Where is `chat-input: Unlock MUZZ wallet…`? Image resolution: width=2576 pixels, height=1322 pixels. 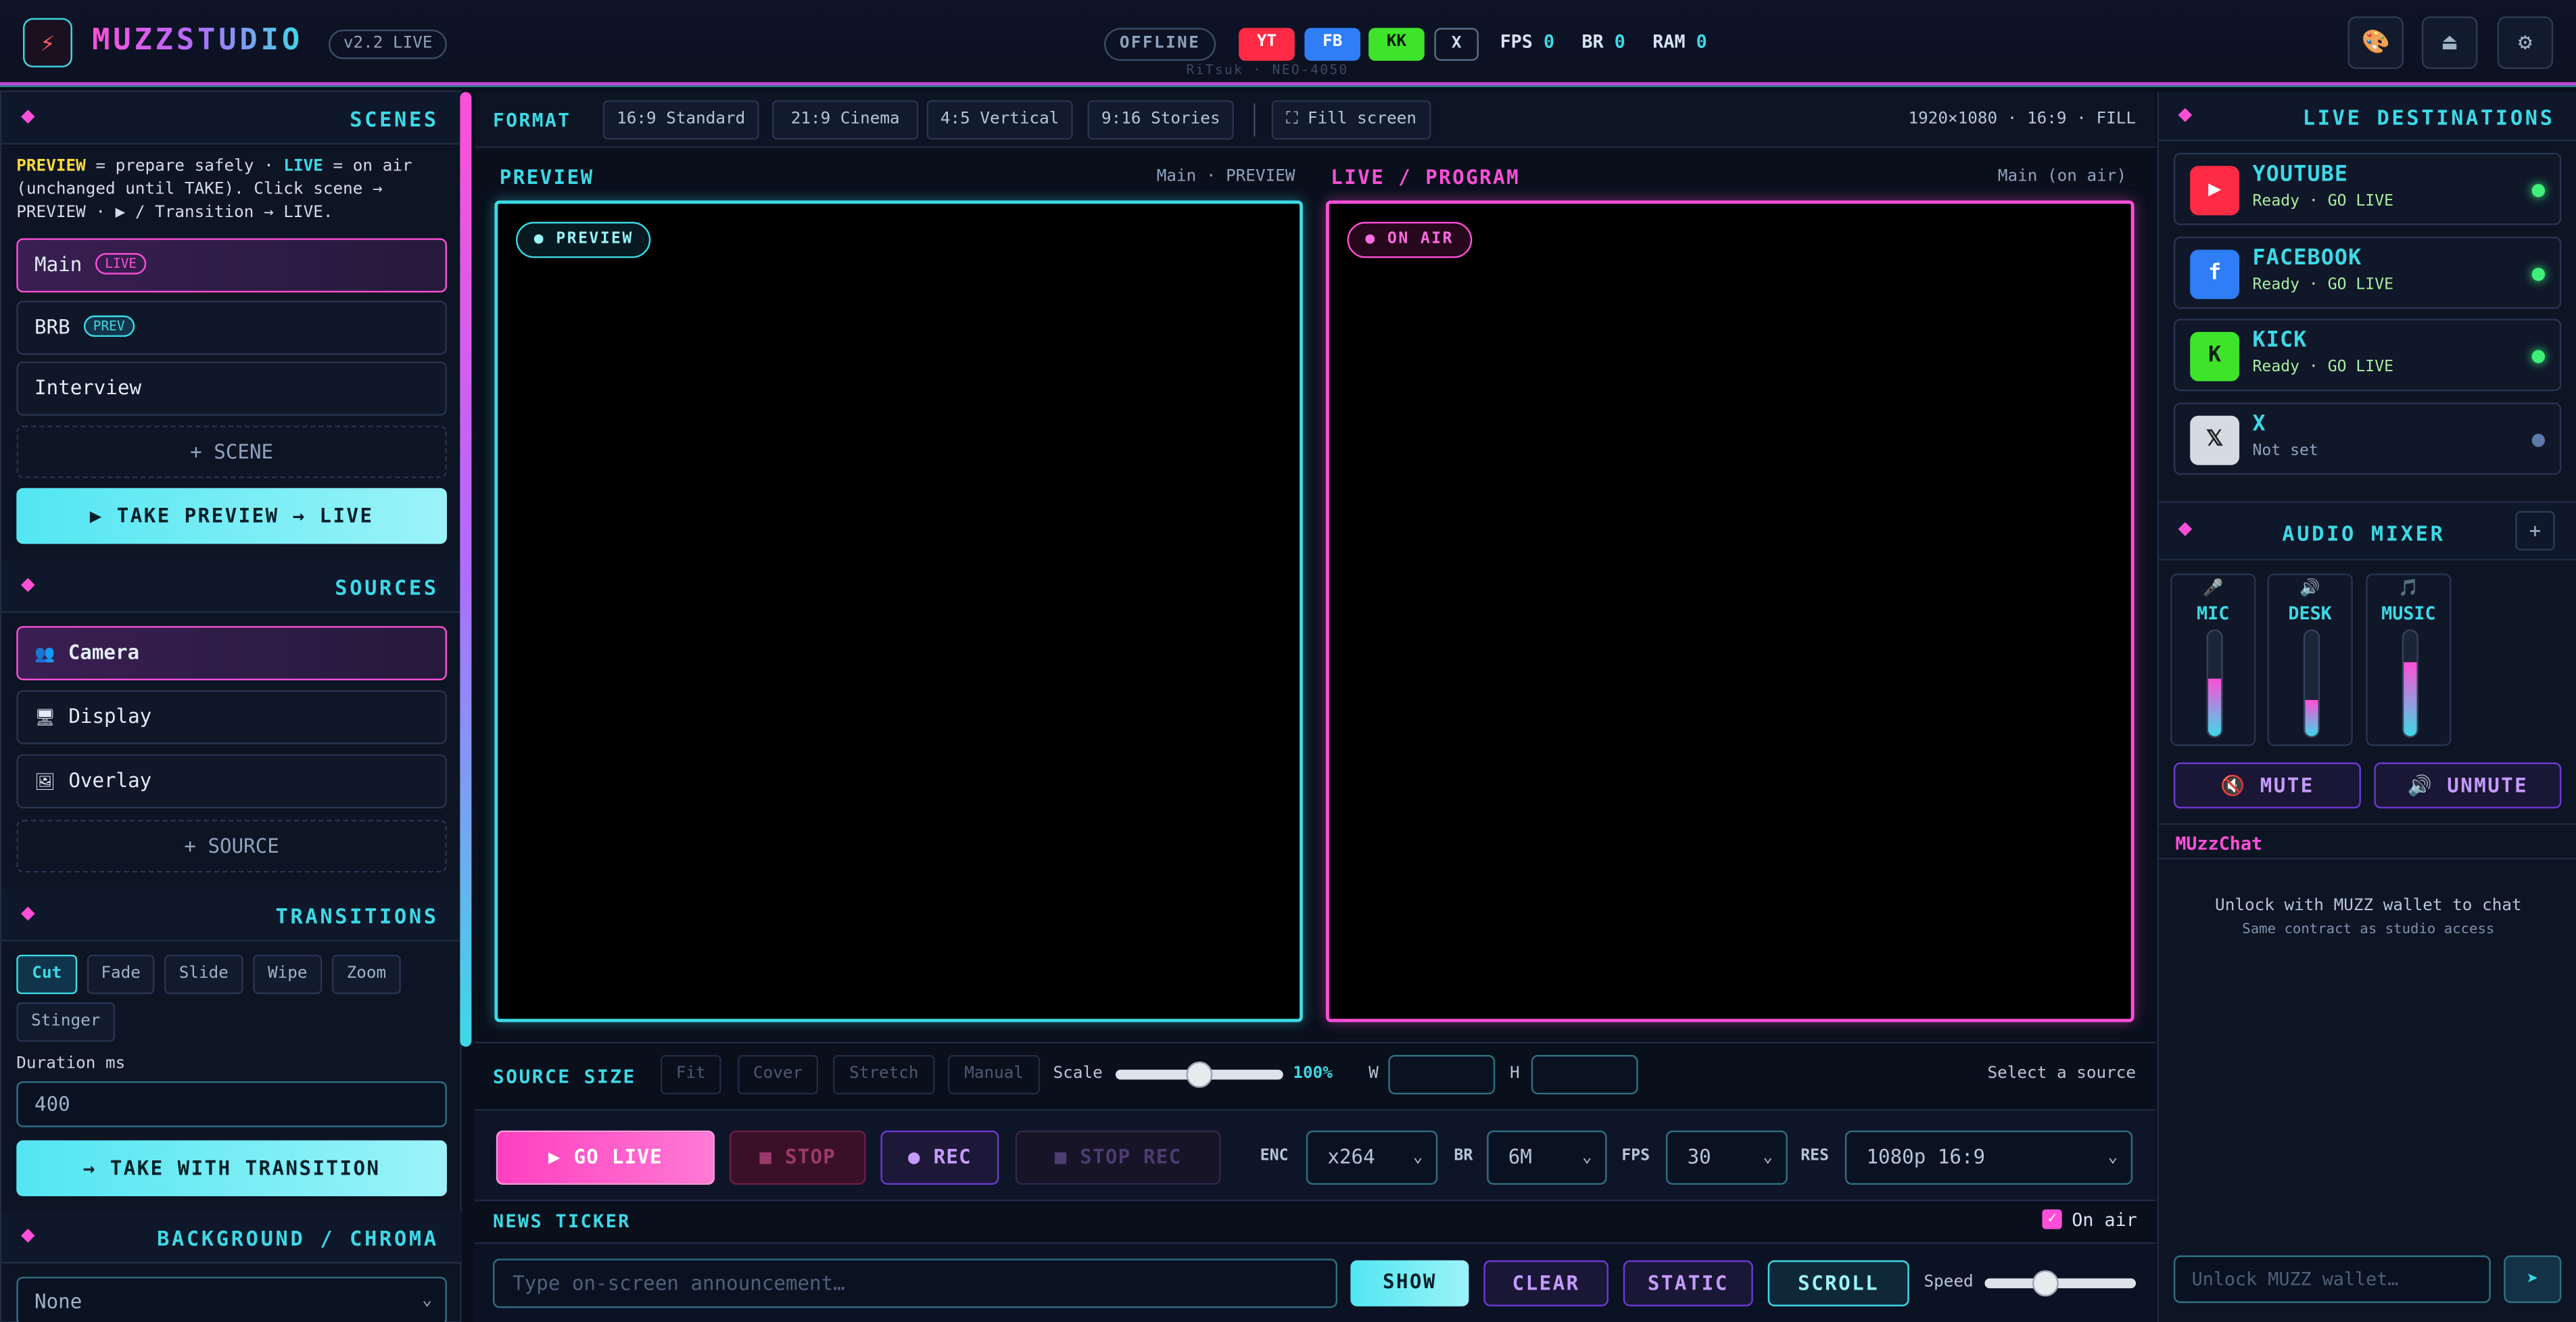 chat-input: Unlock MUZZ wallet… is located at coordinates (2332, 1279).